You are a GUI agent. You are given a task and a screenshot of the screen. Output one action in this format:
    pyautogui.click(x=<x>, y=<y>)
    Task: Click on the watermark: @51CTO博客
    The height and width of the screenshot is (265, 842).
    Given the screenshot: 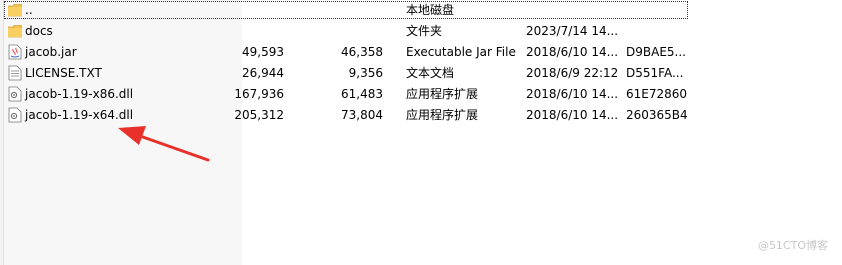 What is the action you would take?
    pyautogui.click(x=792, y=245)
    